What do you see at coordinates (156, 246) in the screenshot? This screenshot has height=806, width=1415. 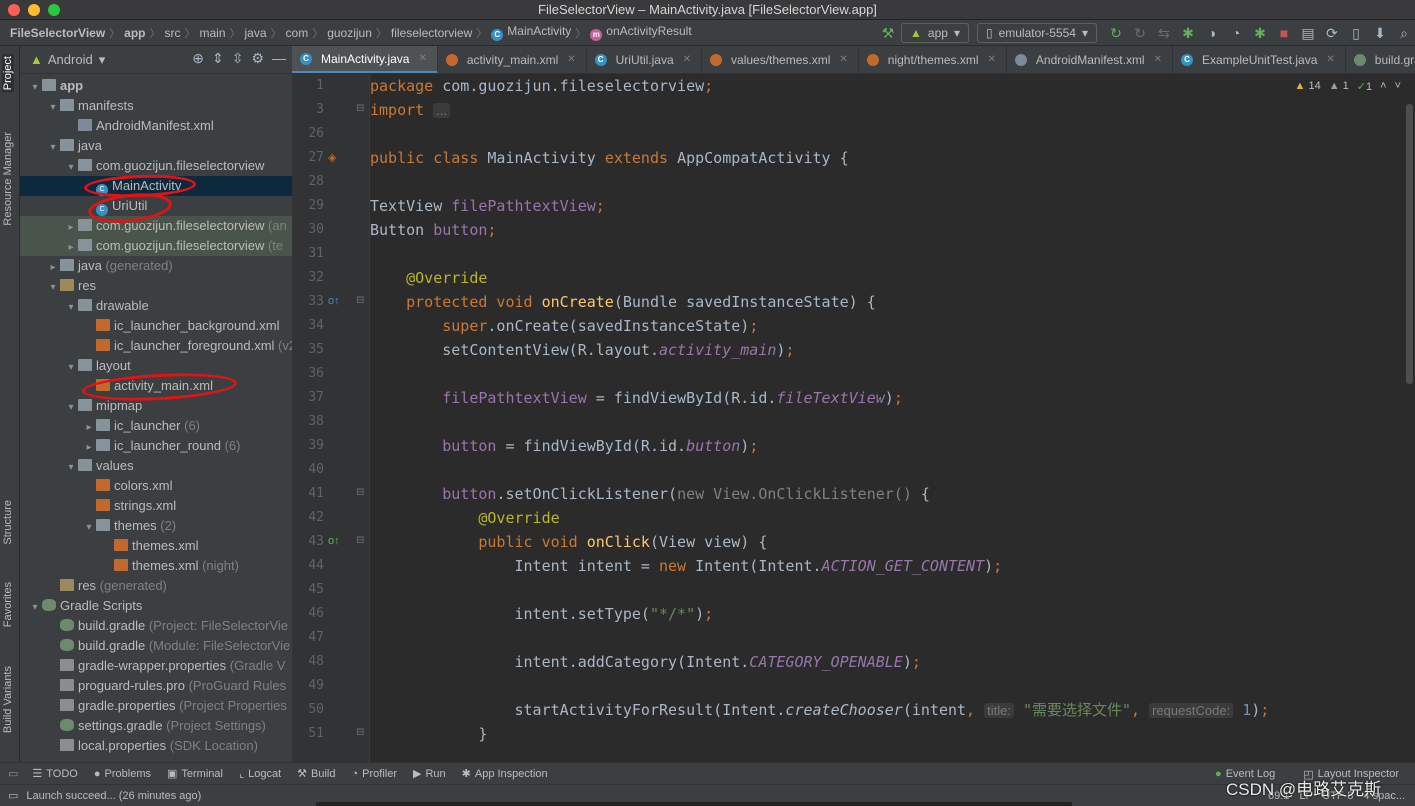 I see `tree-item-com-guozijun-fileselectorview: ▸ com.guozijun.fileselectorview (te` at bounding box center [156, 246].